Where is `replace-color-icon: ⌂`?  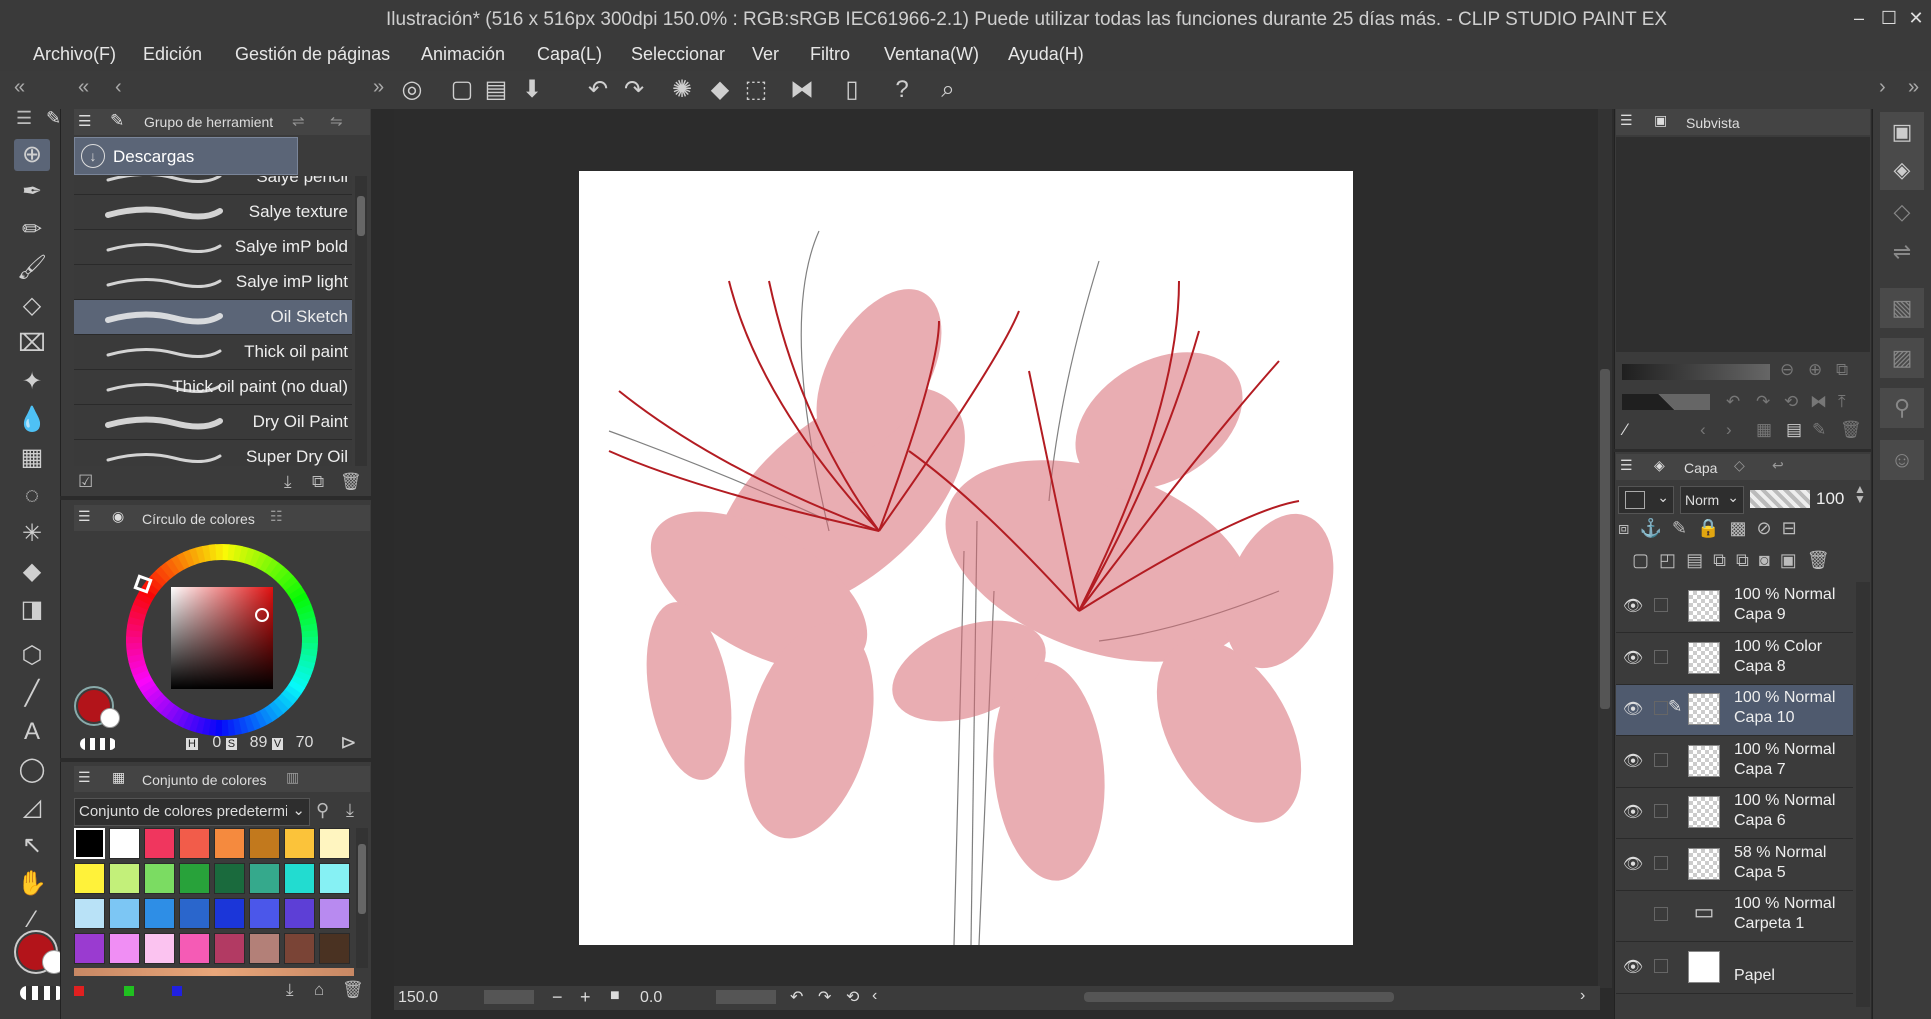
replace-color-icon: ⌂ is located at coordinates (319, 990).